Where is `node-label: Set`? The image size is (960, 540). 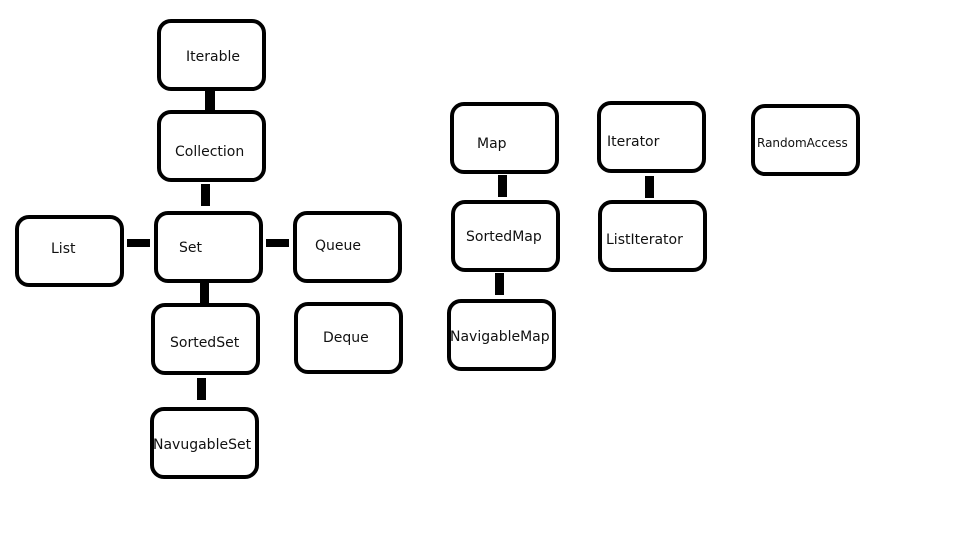
node-label: Set is located at coordinates (190, 248).